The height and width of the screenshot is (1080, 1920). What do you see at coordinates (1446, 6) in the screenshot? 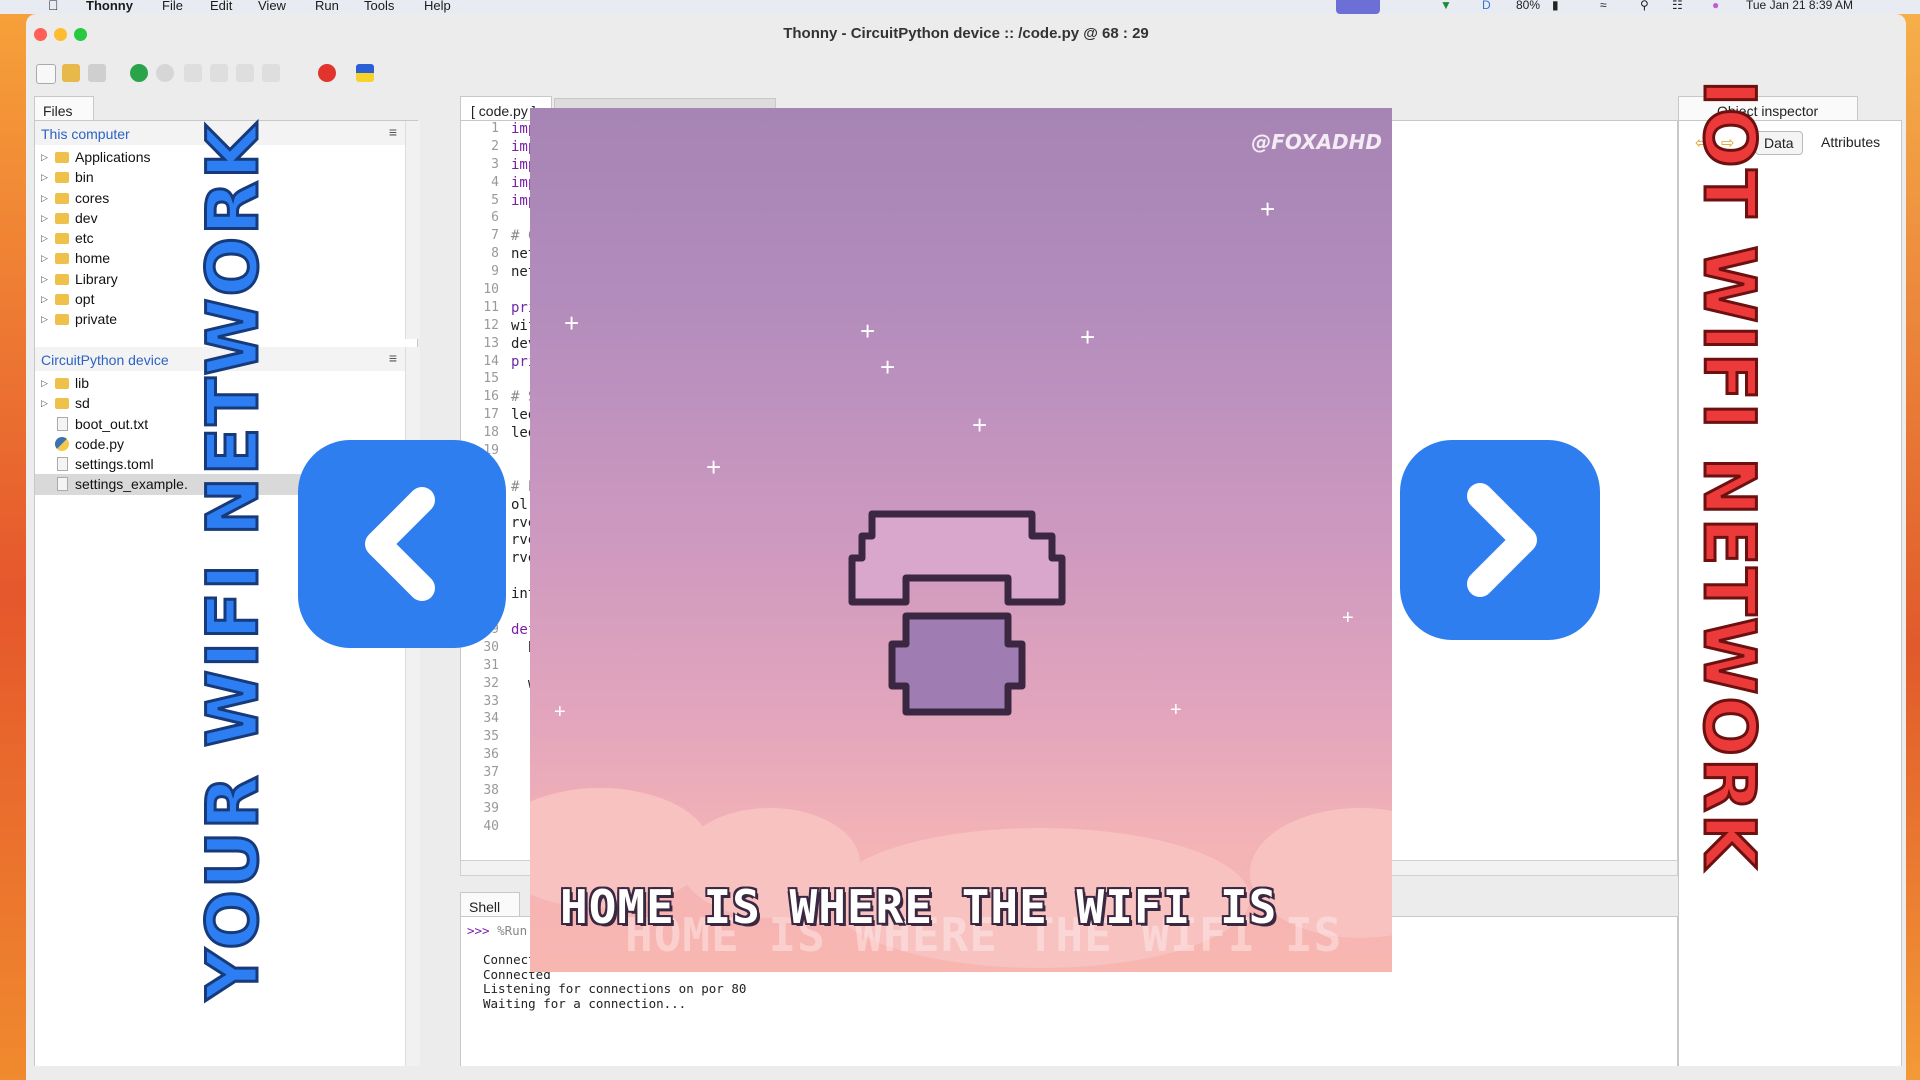
I see `shield-icon: ▼` at bounding box center [1446, 6].